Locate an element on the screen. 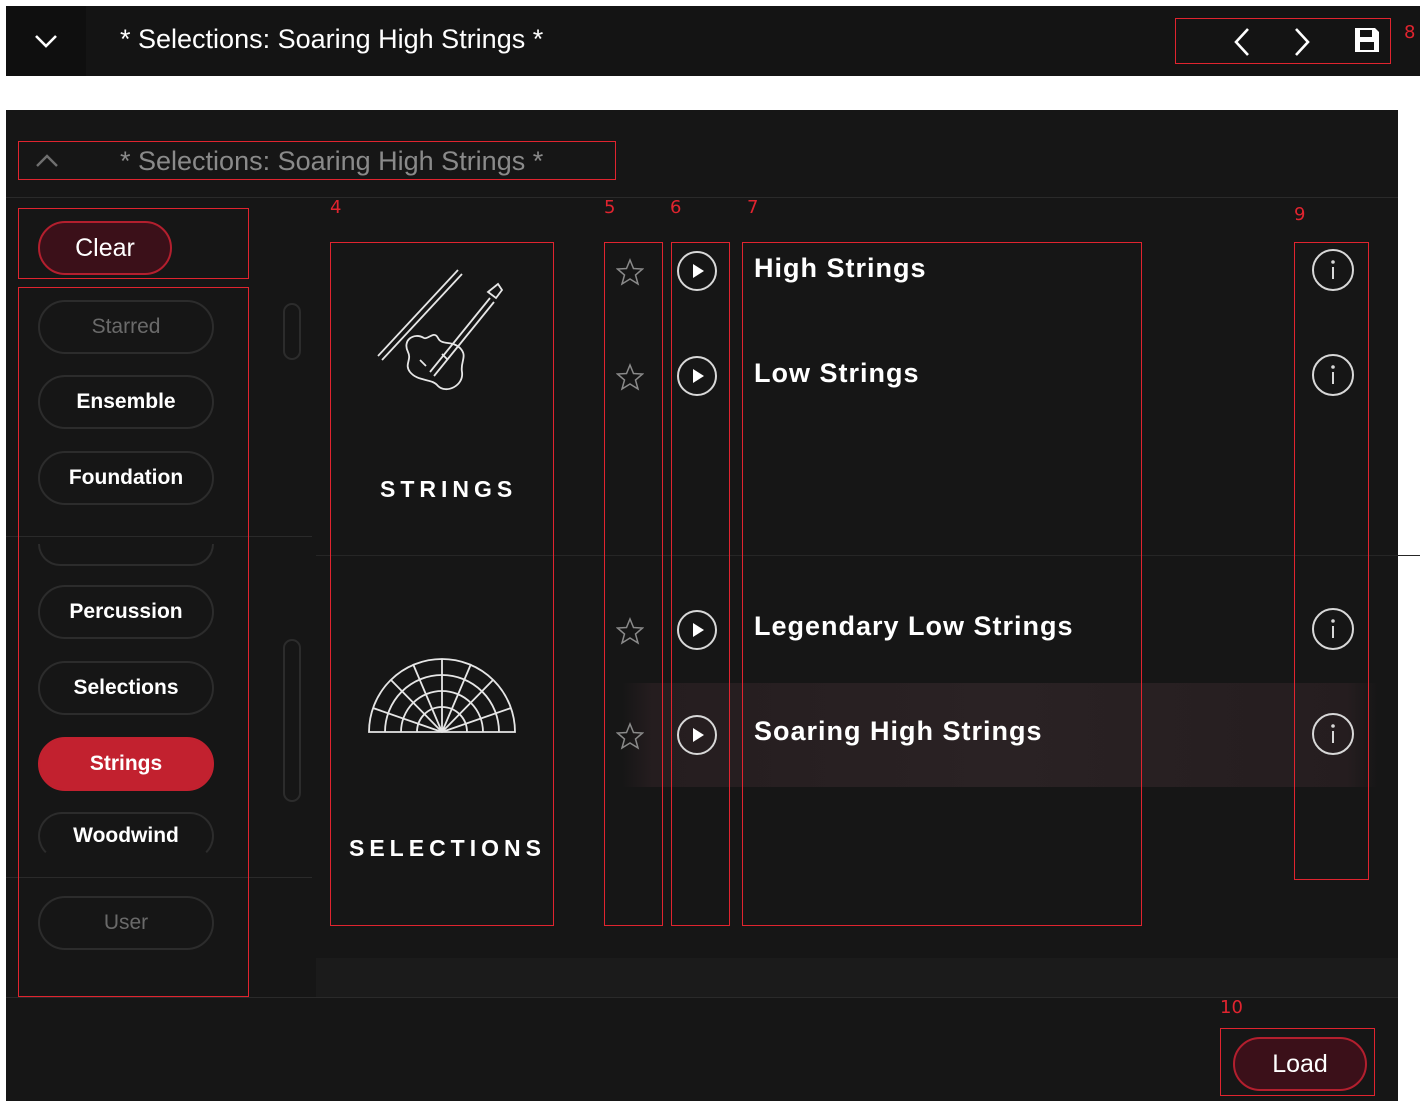 This screenshot has height=1101, width=1426. annotation-number-8: 8 is located at coordinates (1410, 32).